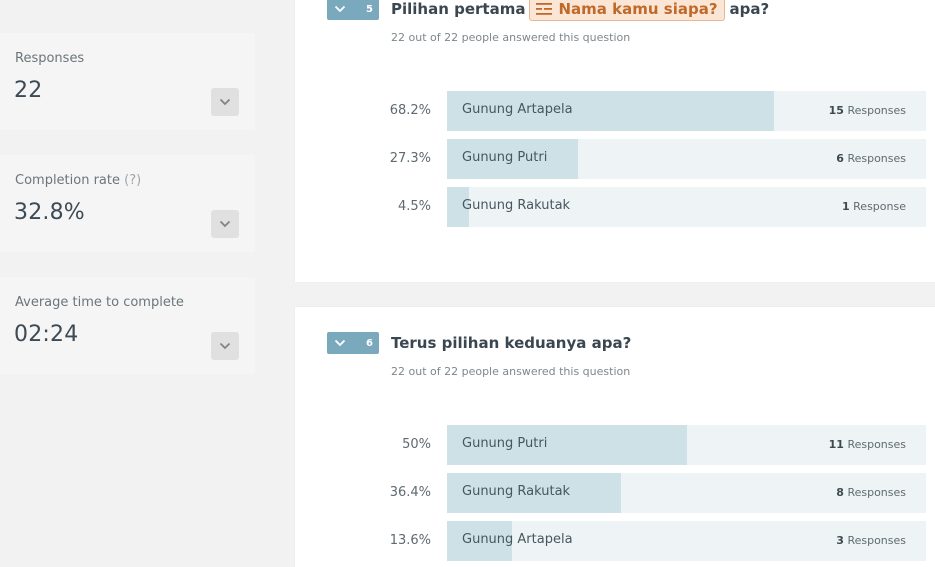 The image size is (935, 567). Describe the element at coordinates (871, 158) in the screenshot. I see `response-count: 6 Responses` at that location.